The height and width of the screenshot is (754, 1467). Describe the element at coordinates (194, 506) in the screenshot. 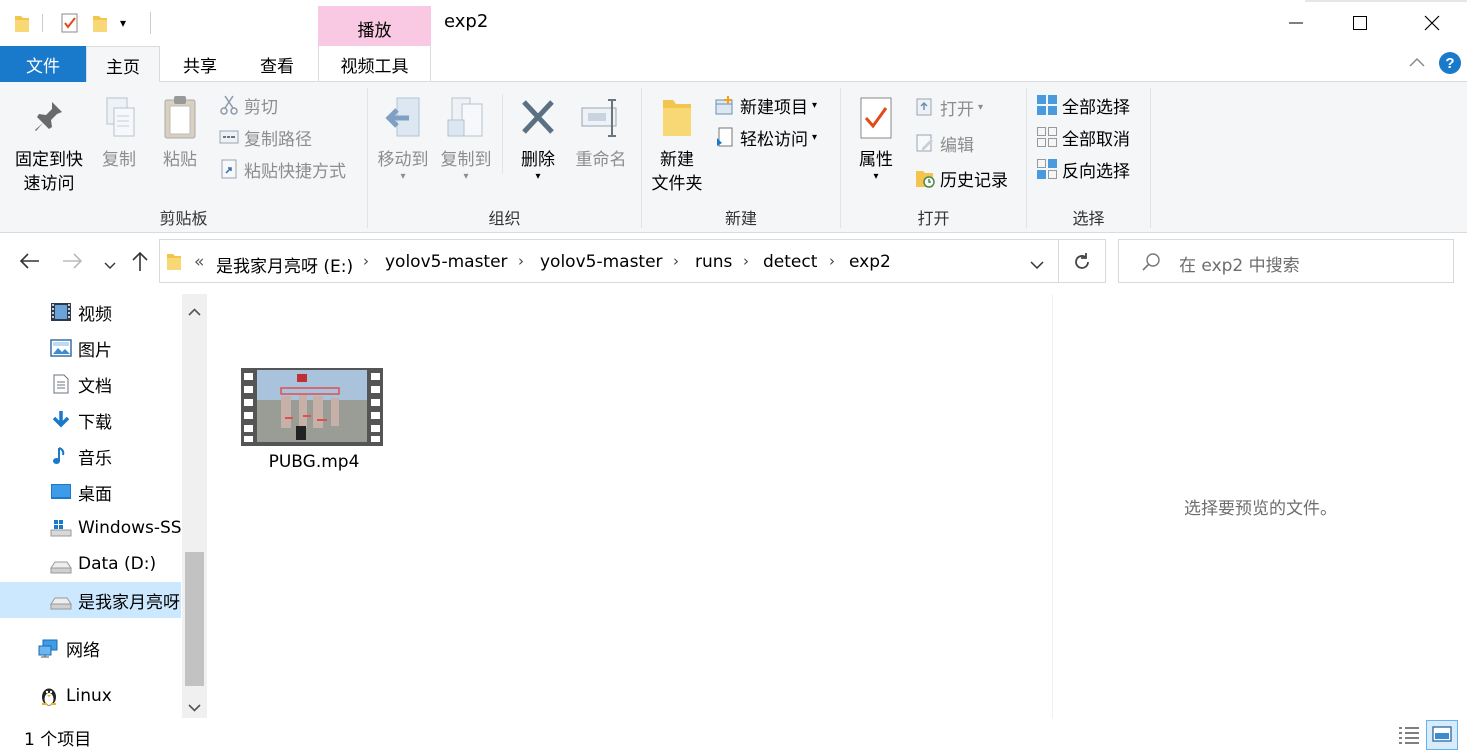

I see `nav-scrollbar` at that location.